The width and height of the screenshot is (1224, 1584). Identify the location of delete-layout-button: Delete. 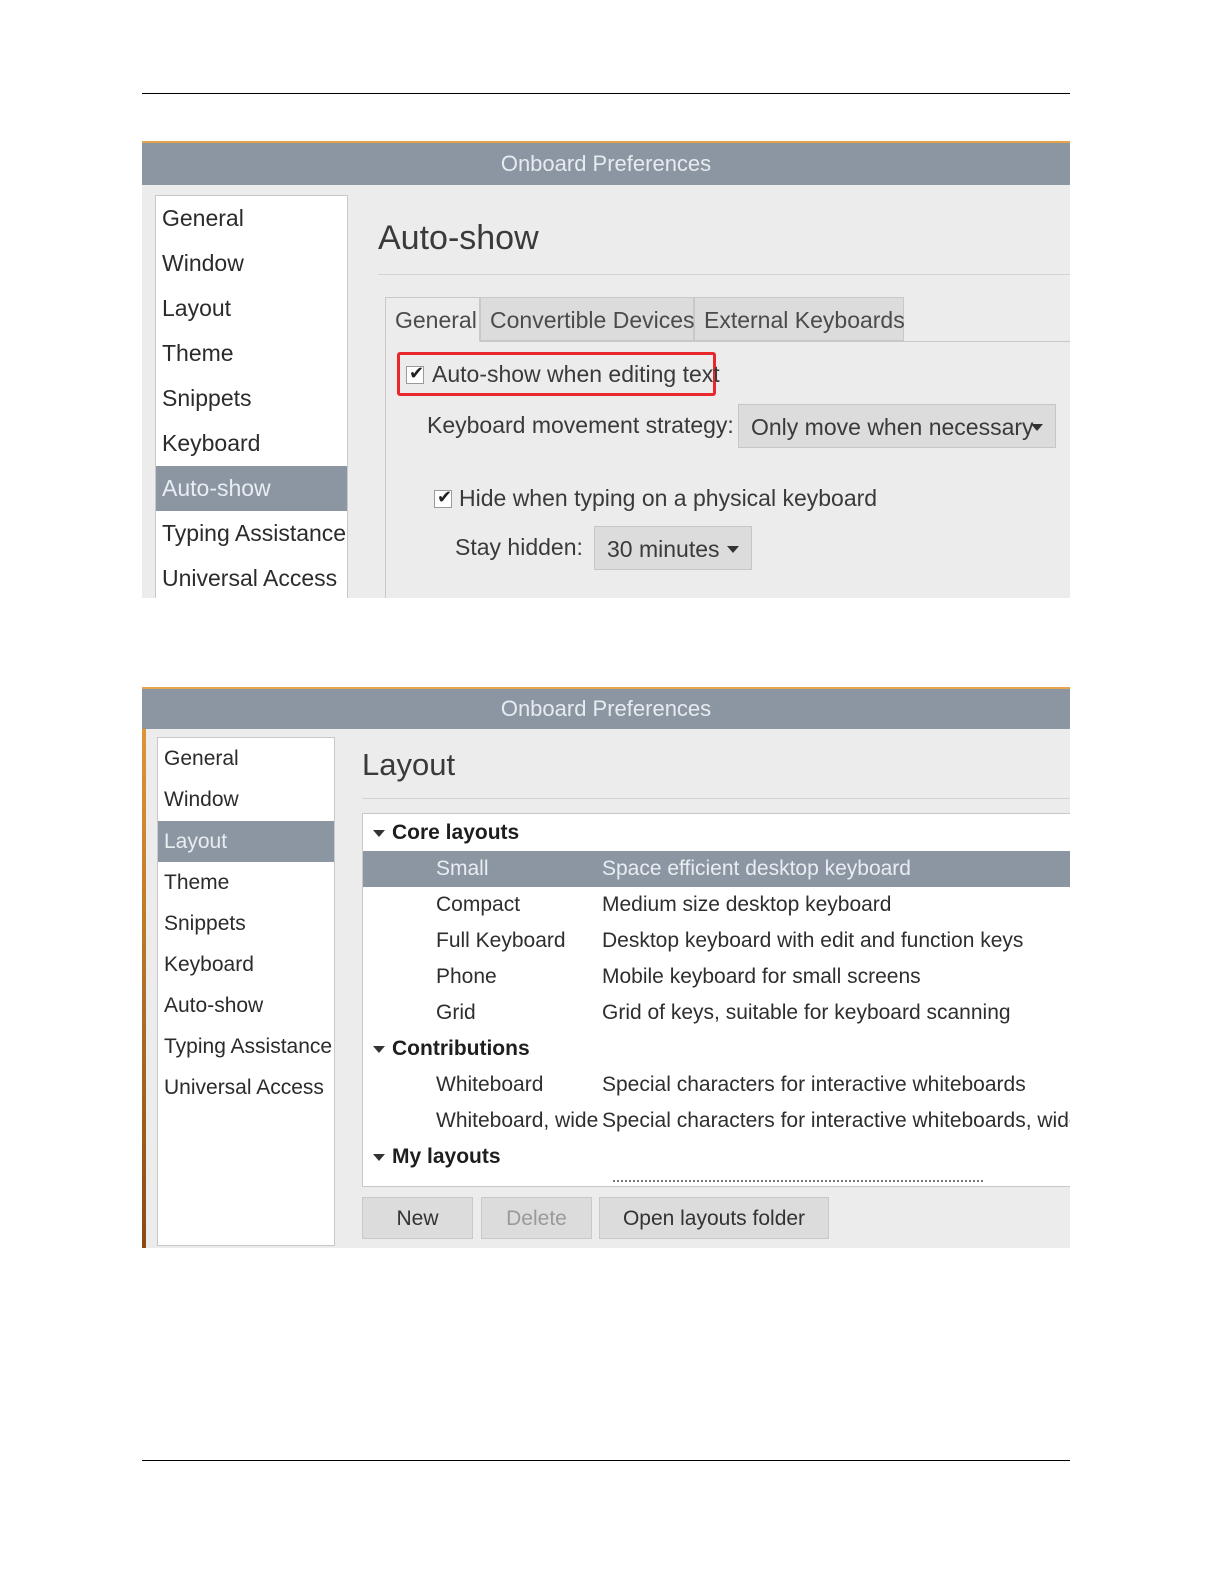
(536, 1218).